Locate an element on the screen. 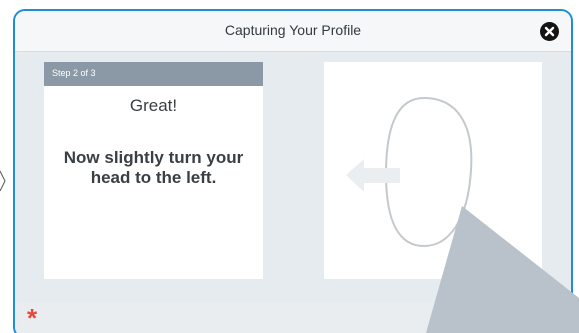 This screenshot has width=579, height=333. dialog-title: Capturing Your Profile is located at coordinates (293, 30).